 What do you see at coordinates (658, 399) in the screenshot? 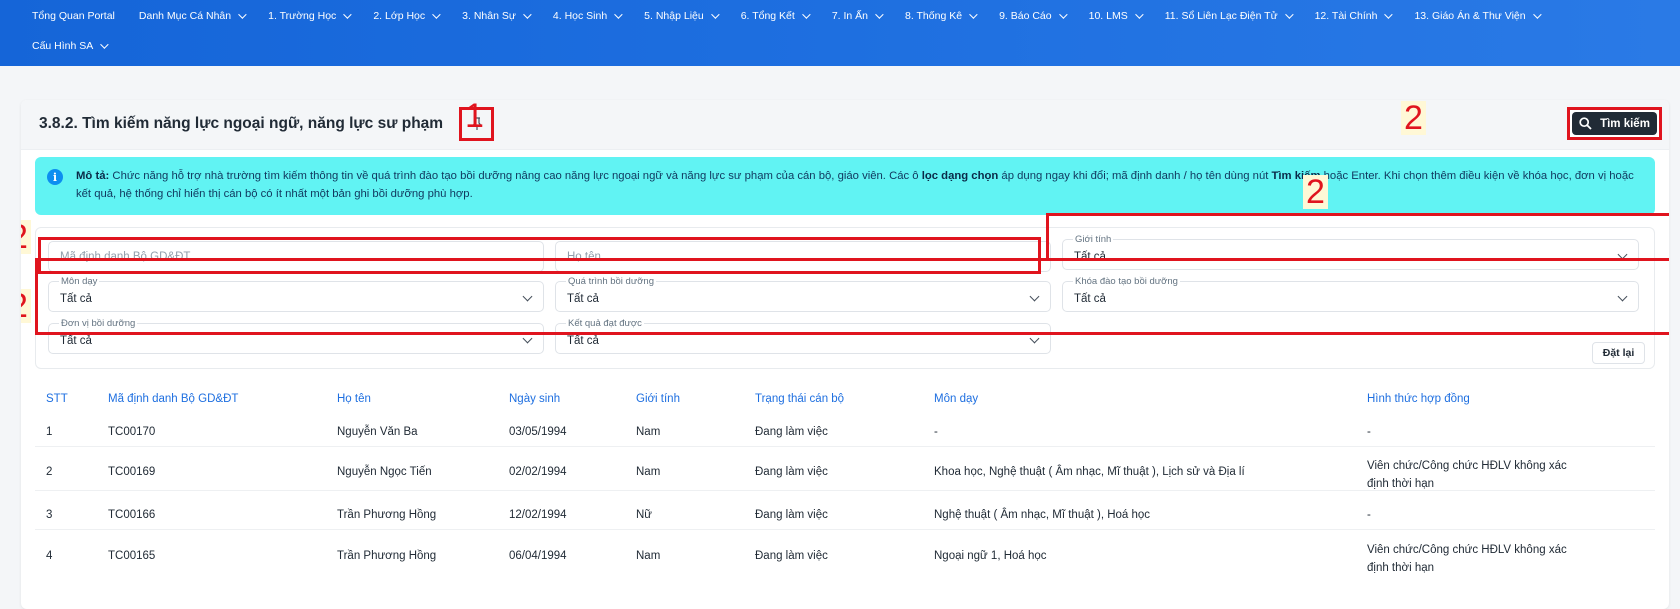
I see `column-header: Giới tính` at bounding box center [658, 399].